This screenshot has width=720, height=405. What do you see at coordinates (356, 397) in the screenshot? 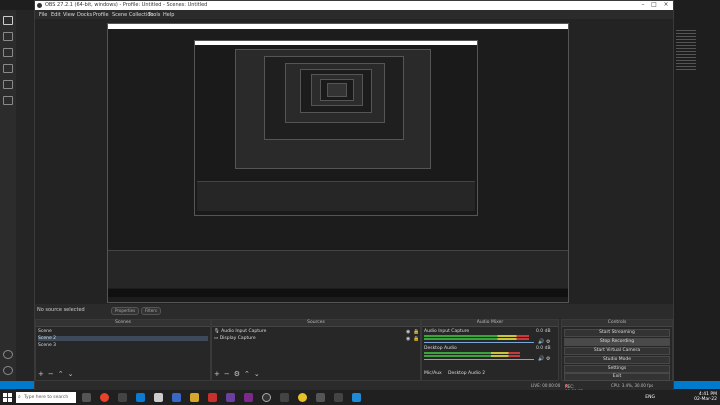
I see `vscode-taskbar-icon` at bounding box center [356, 397].